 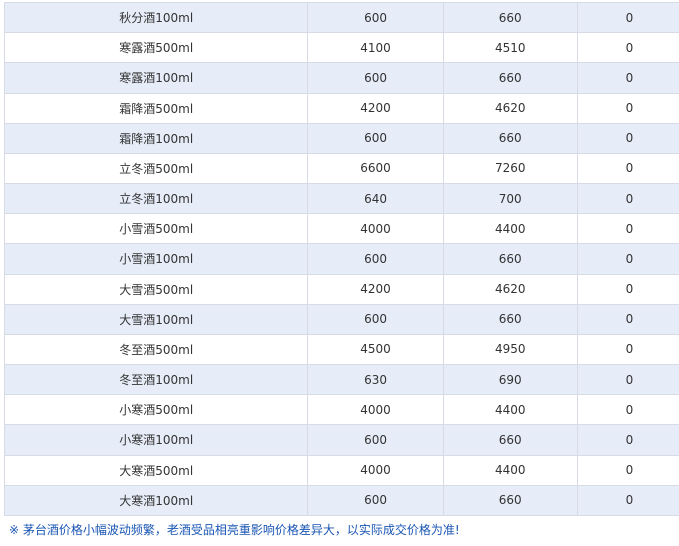 I want to click on product-name-cell: 立冬酒500ml, so click(x=156, y=168).